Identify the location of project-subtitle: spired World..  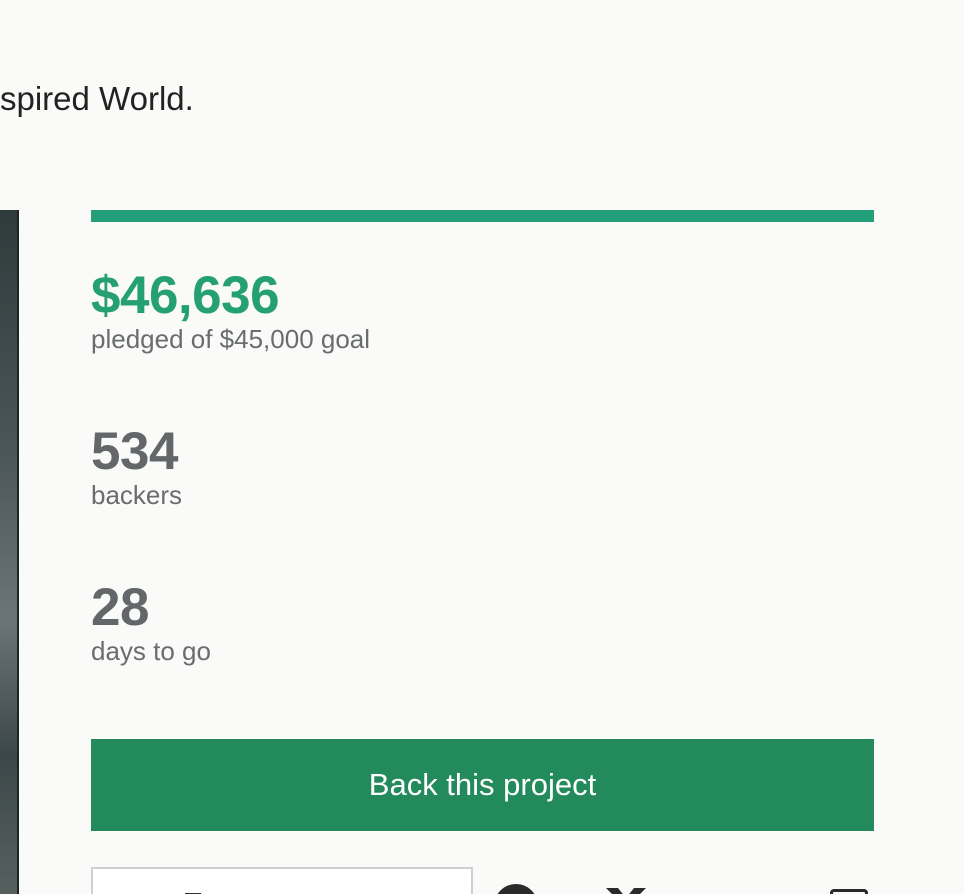
(97, 98).